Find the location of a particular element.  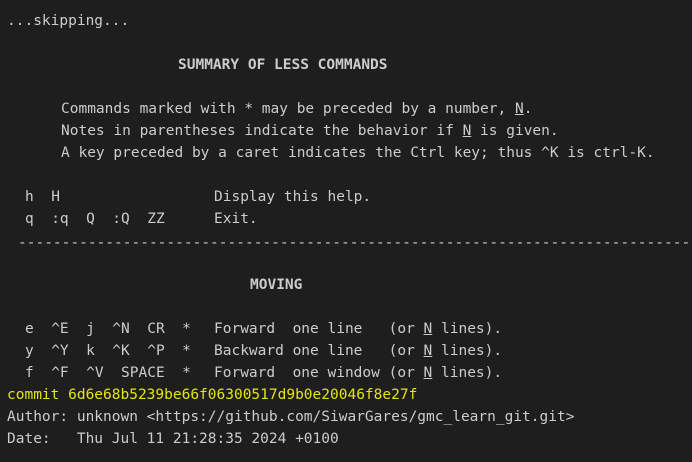

moving-action-what: one window is located at coordinates (336, 373).